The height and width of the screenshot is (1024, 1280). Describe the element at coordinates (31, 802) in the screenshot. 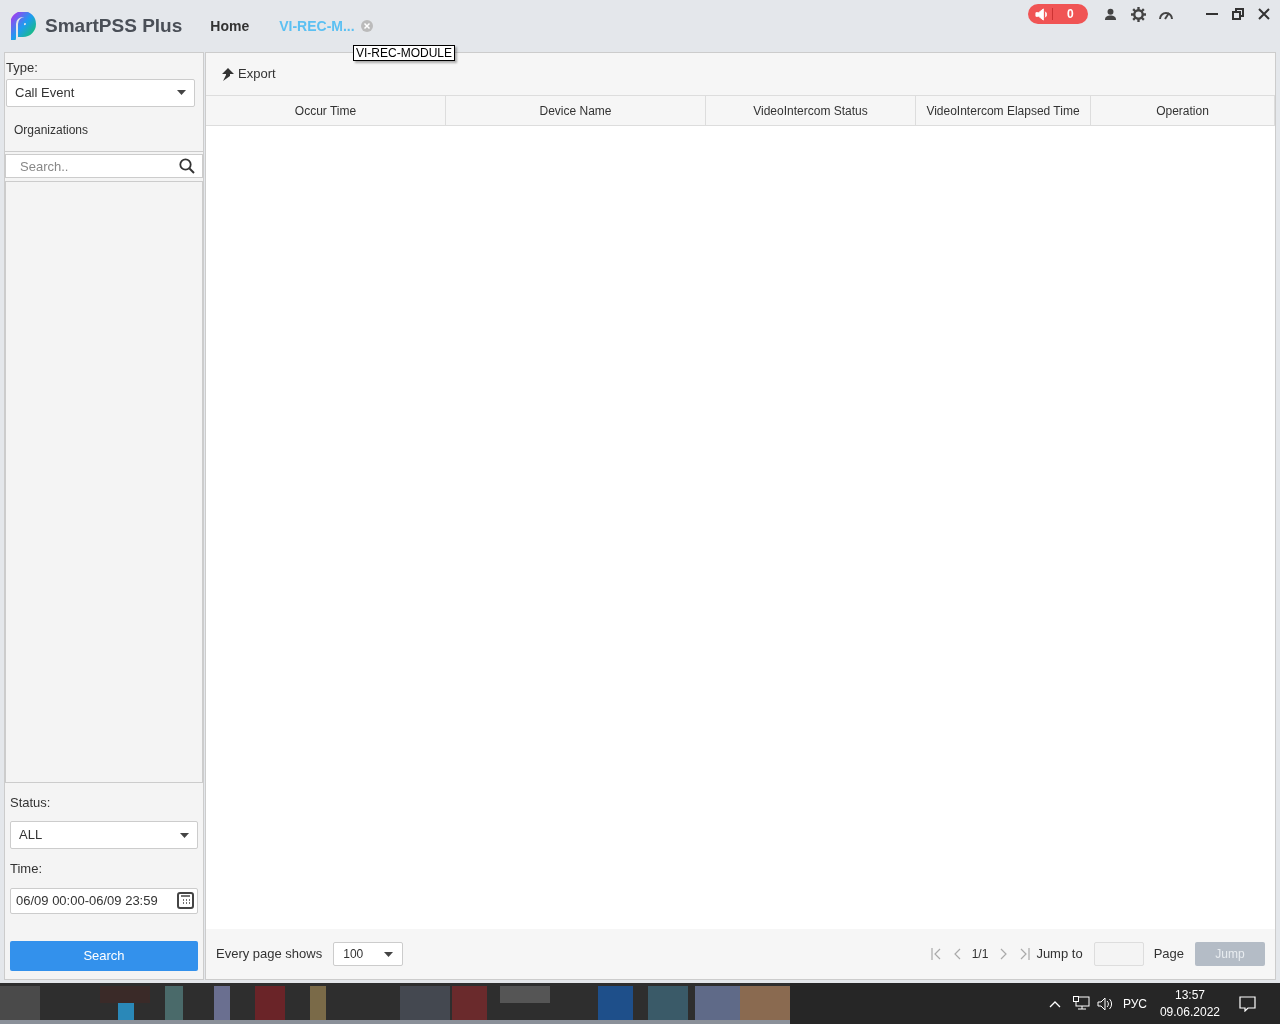

I see `status-label: Status:` at that location.